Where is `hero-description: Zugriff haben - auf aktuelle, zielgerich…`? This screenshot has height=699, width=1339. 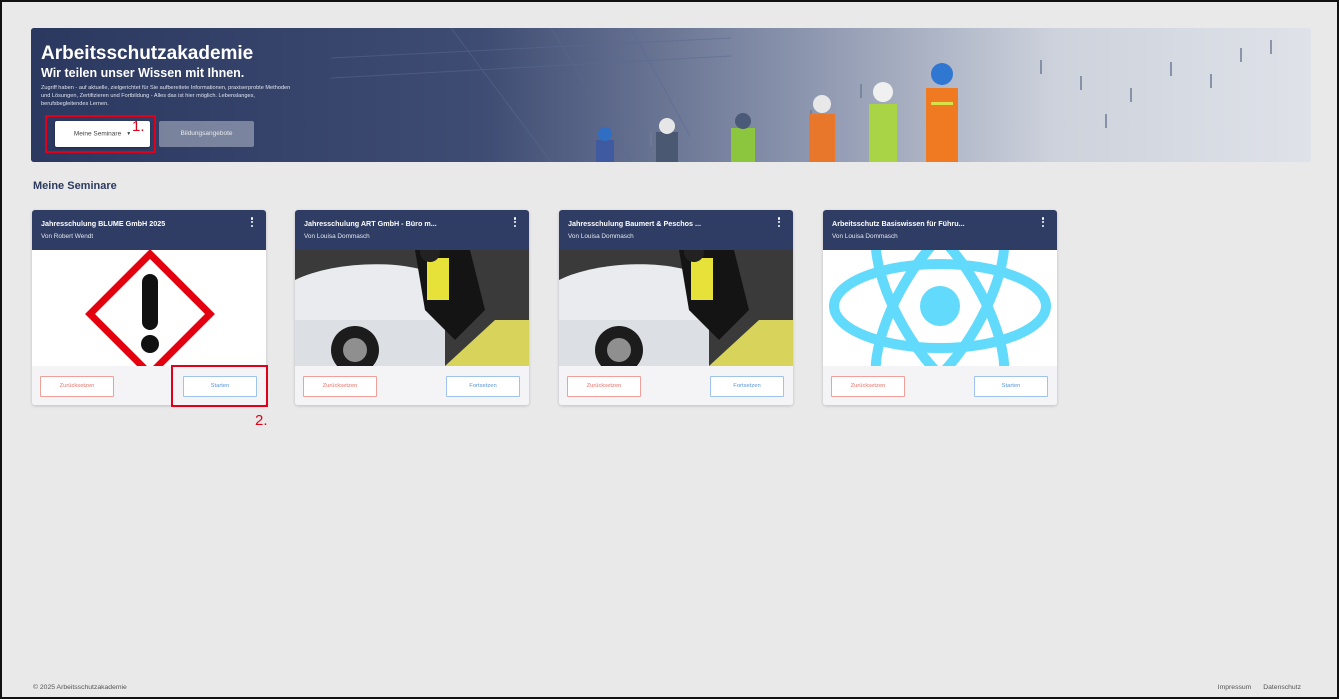 hero-description: Zugriff haben - auf aktuelle, zielgerich… is located at coordinates (166, 96).